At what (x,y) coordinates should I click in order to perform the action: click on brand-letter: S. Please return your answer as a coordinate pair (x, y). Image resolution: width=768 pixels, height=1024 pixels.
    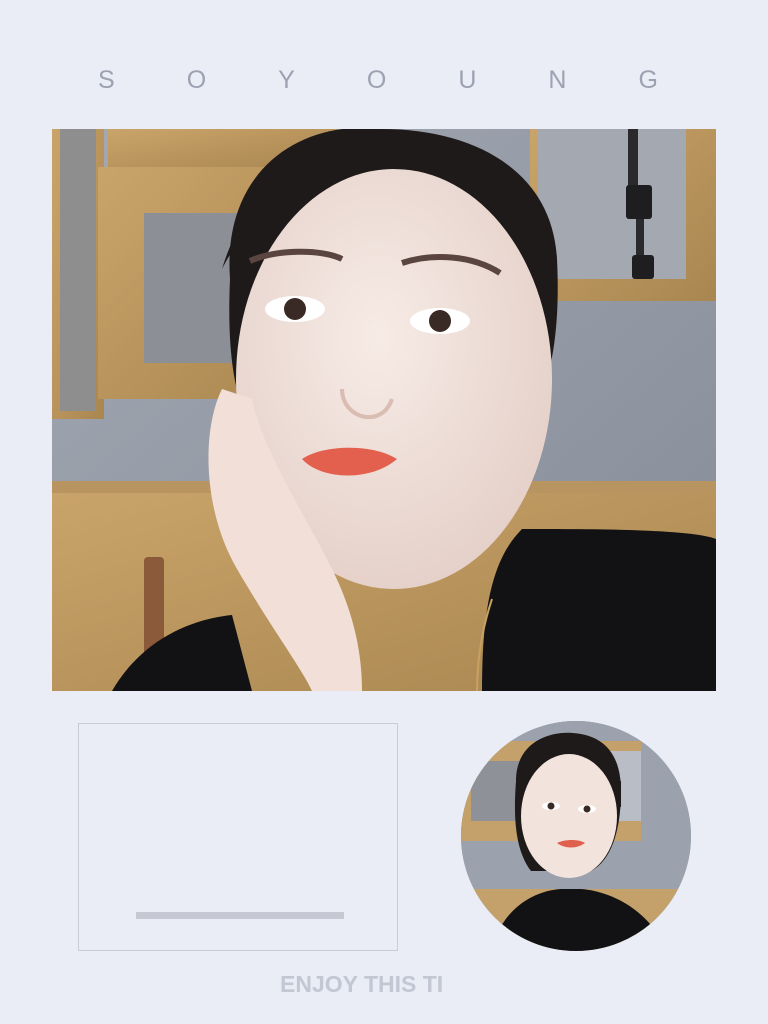
    Looking at the image, I should click on (106, 79).